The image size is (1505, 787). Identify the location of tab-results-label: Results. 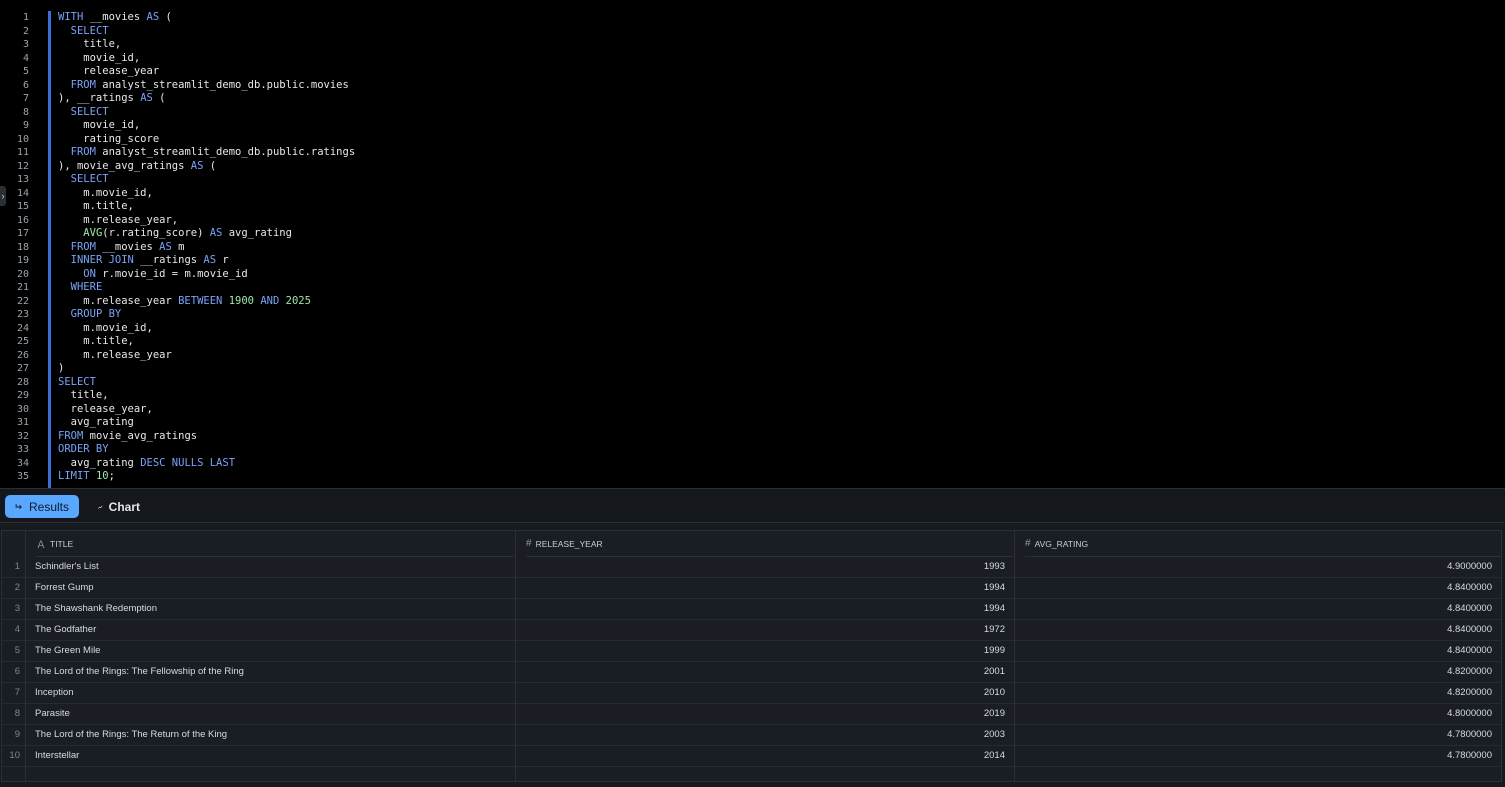
(48, 506).